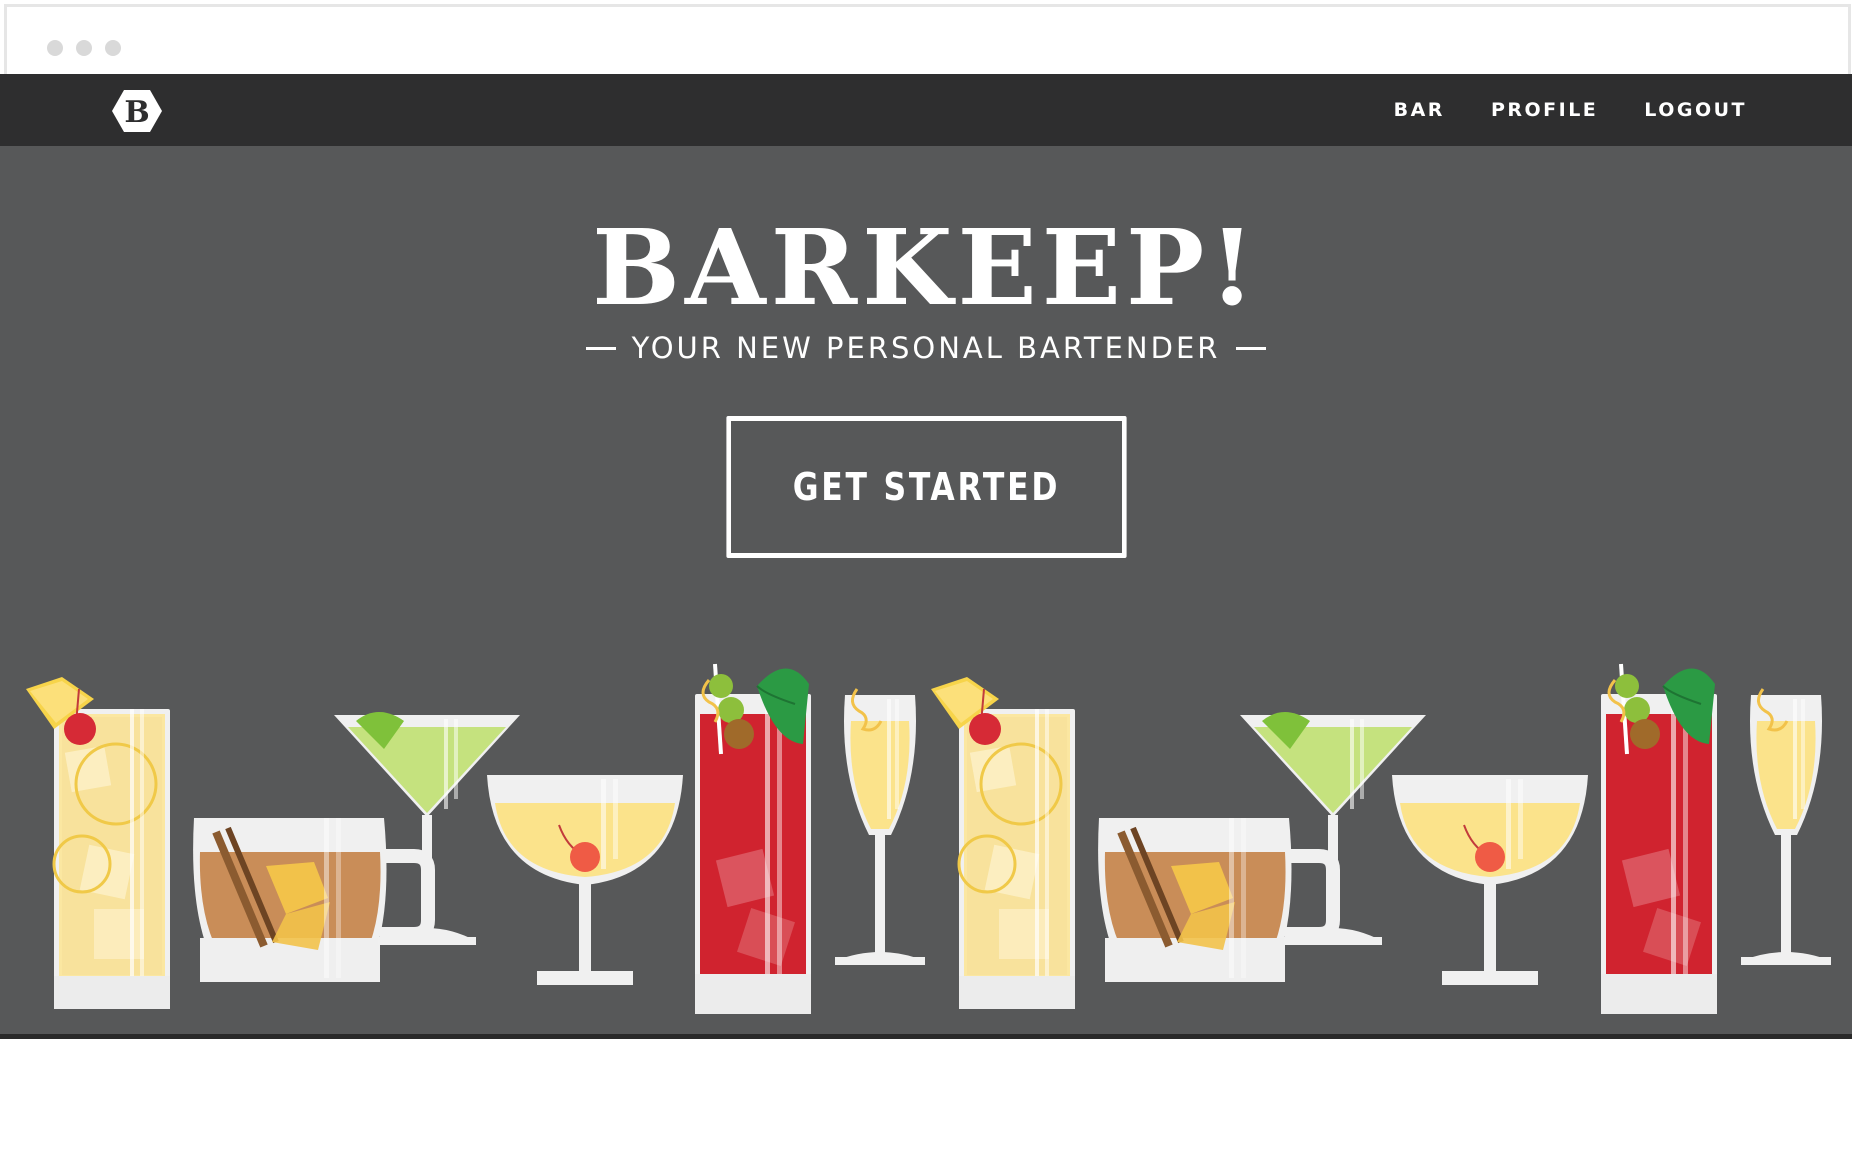 The width and height of the screenshot is (1855, 1155). I want to click on hero-bottom-edge, so click(926, 1036).